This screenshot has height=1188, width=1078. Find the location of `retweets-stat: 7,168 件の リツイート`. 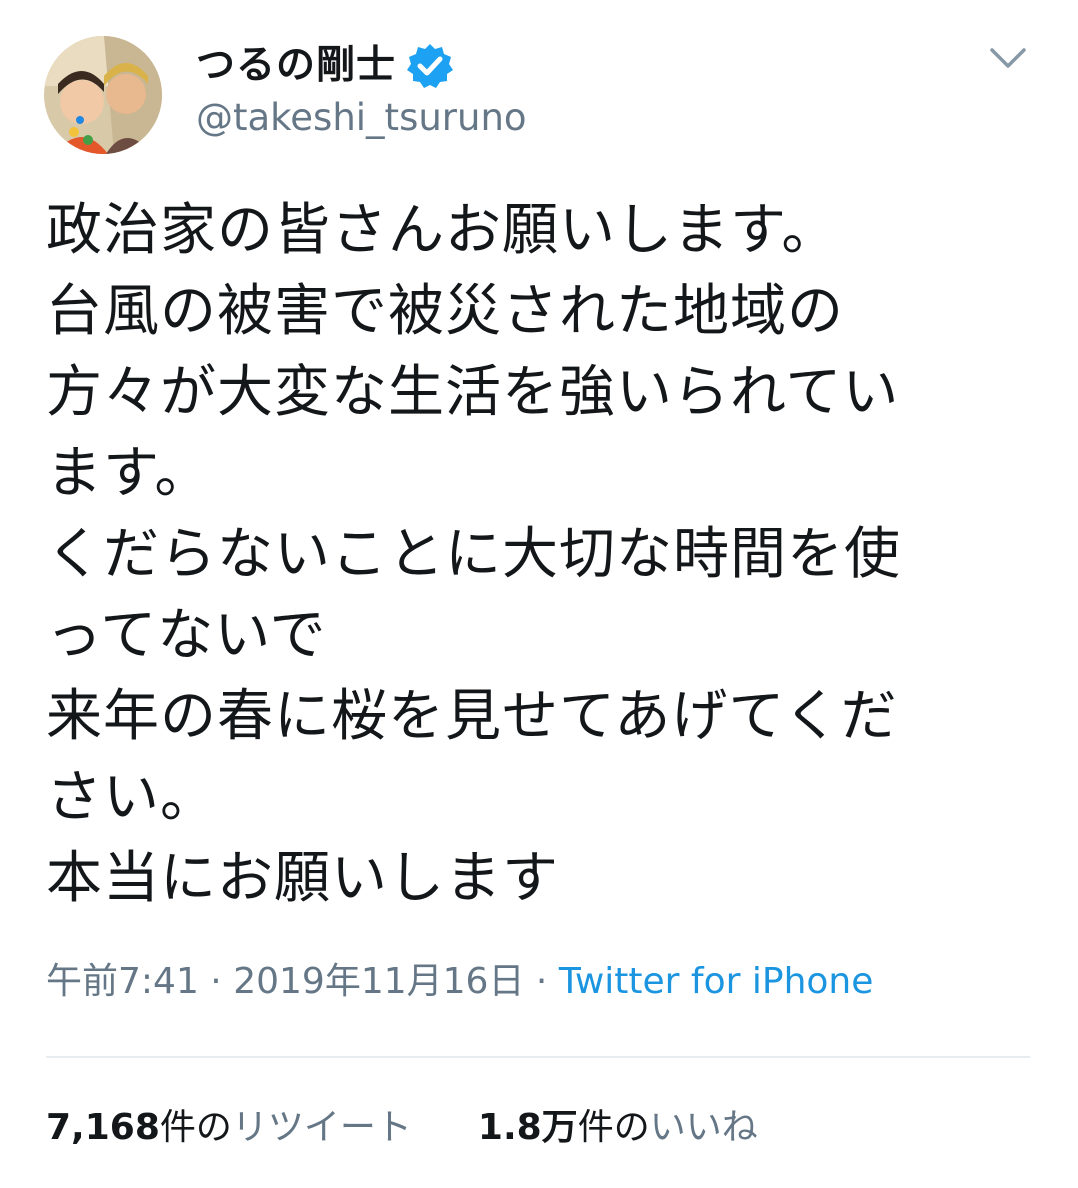

retweets-stat: 7,168 件の リツイート is located at coordinates (229, 1128).